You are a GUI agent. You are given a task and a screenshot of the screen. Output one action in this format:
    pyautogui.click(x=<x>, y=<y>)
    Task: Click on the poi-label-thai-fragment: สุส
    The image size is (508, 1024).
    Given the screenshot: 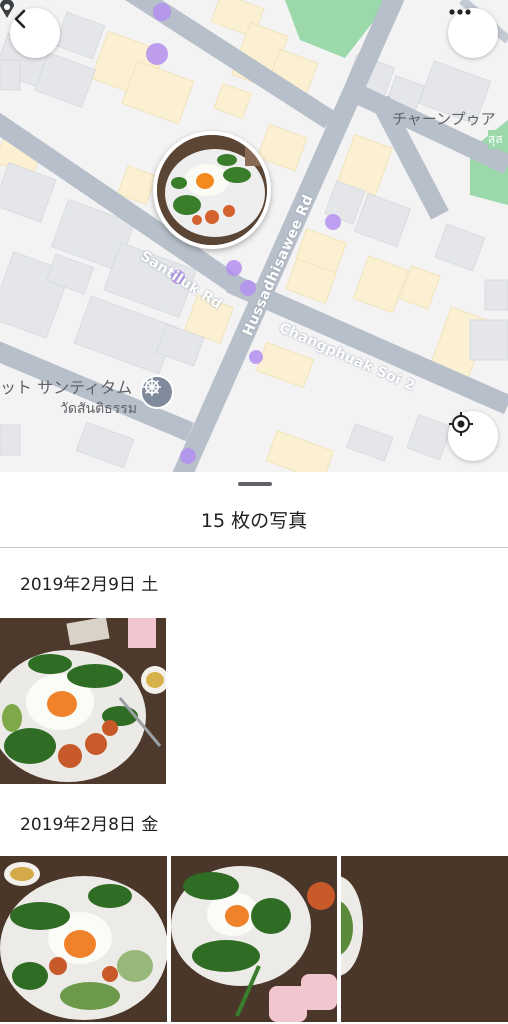 What is the action you would take?
    pyautogui.click(x=495, y=139)
    